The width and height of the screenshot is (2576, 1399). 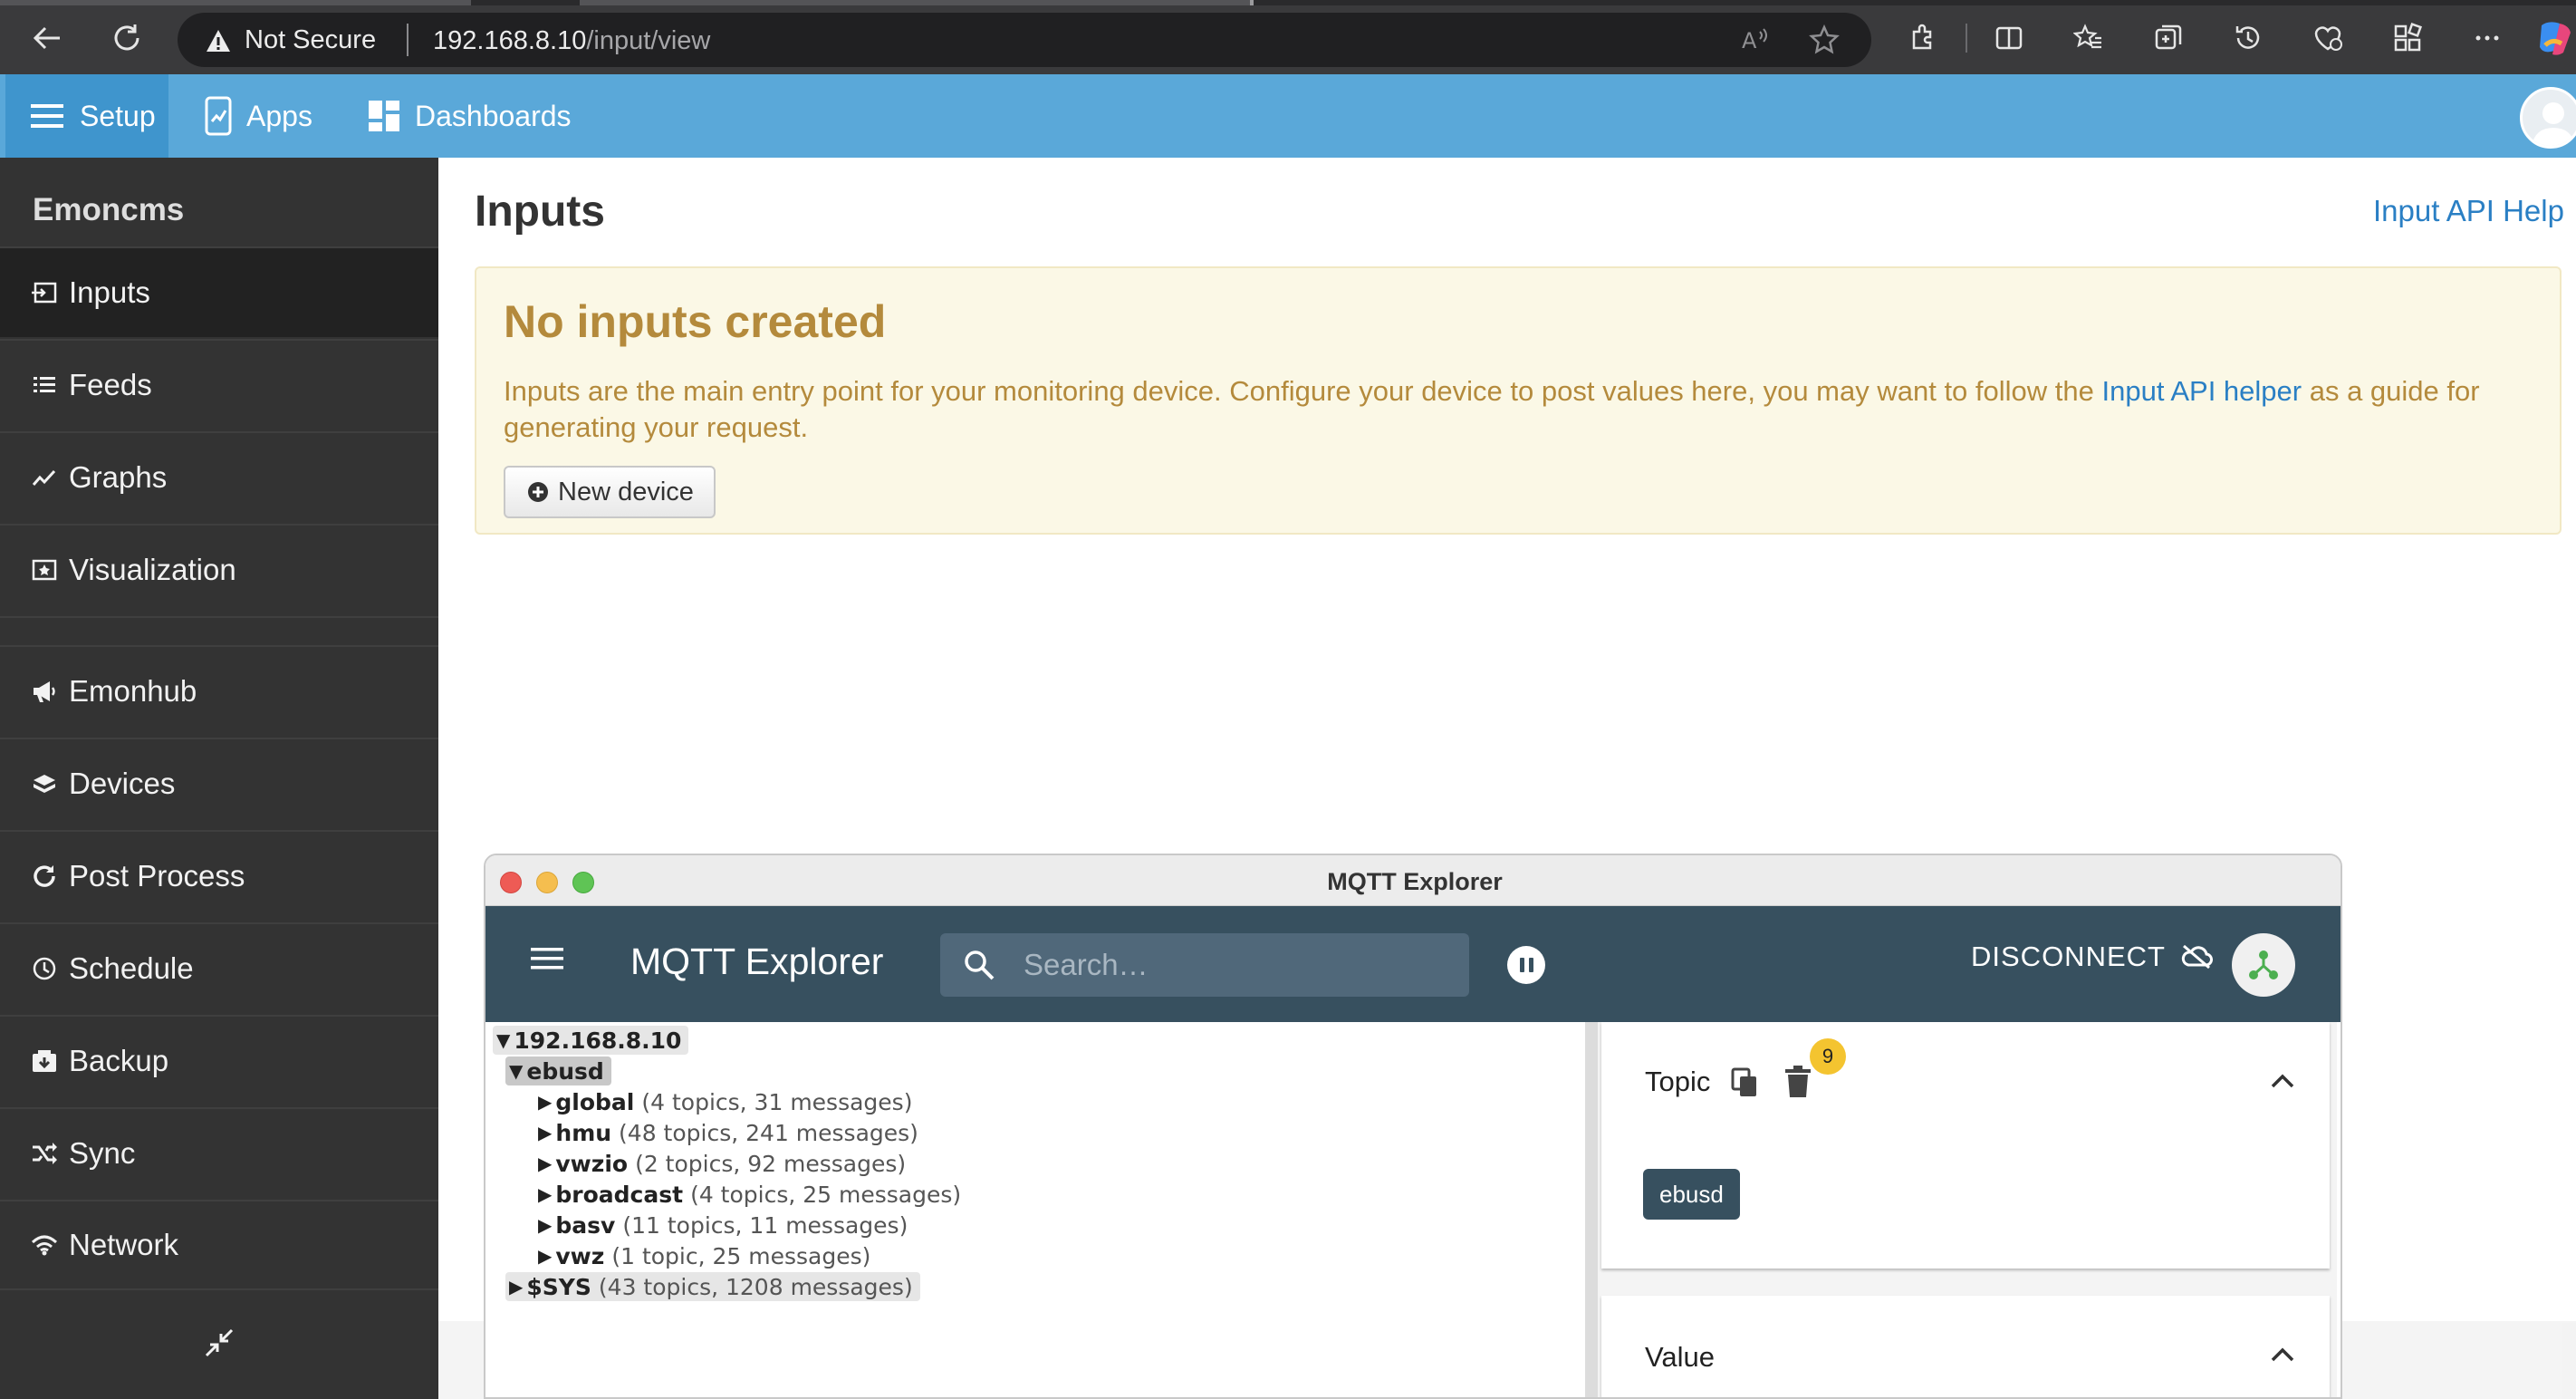 I want to click on sidebar-item-label: Sync, so click(x=102, y=1153).